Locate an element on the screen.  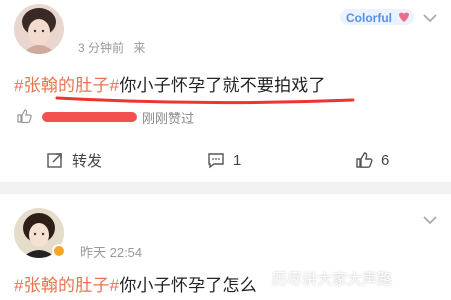
post-time: 昨天 22:54 is located at coordinates (111, 252).